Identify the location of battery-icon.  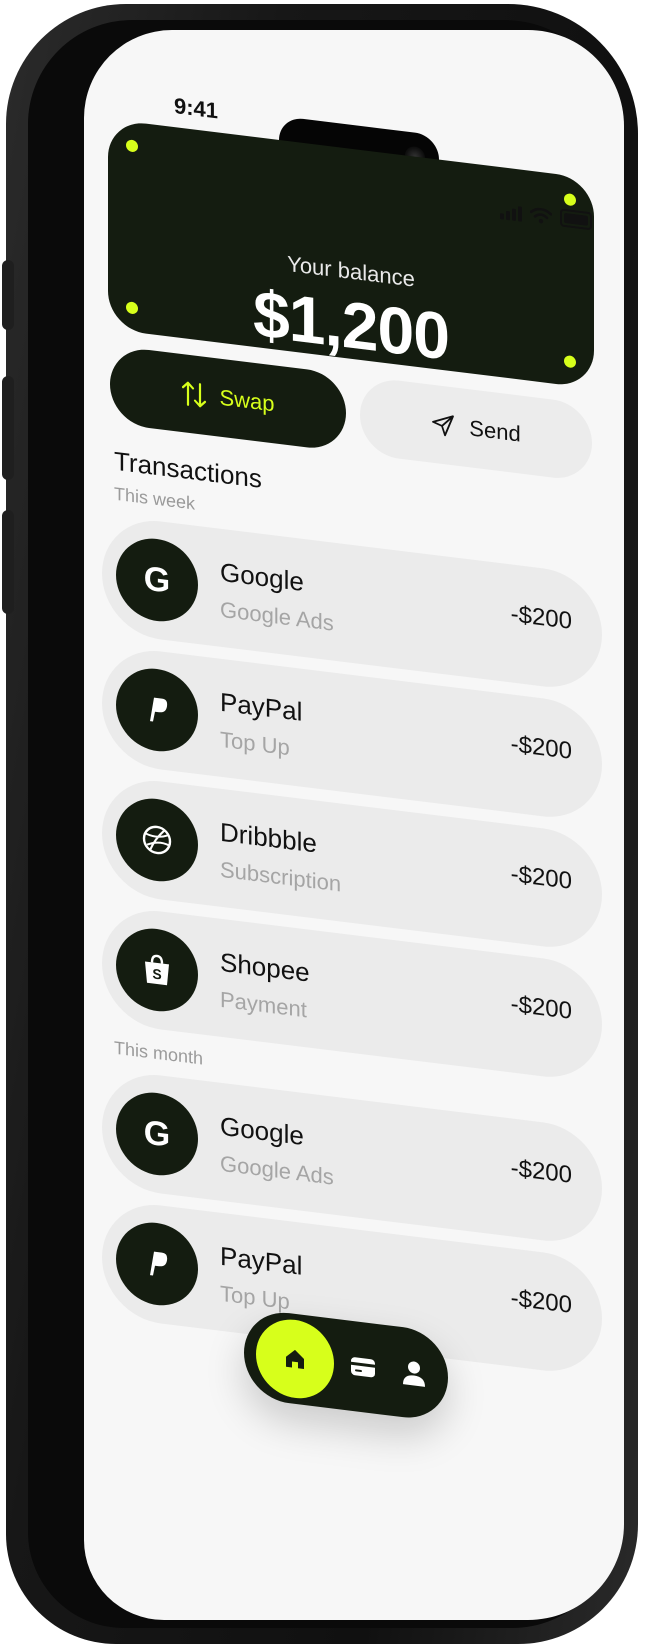
(576, 219).